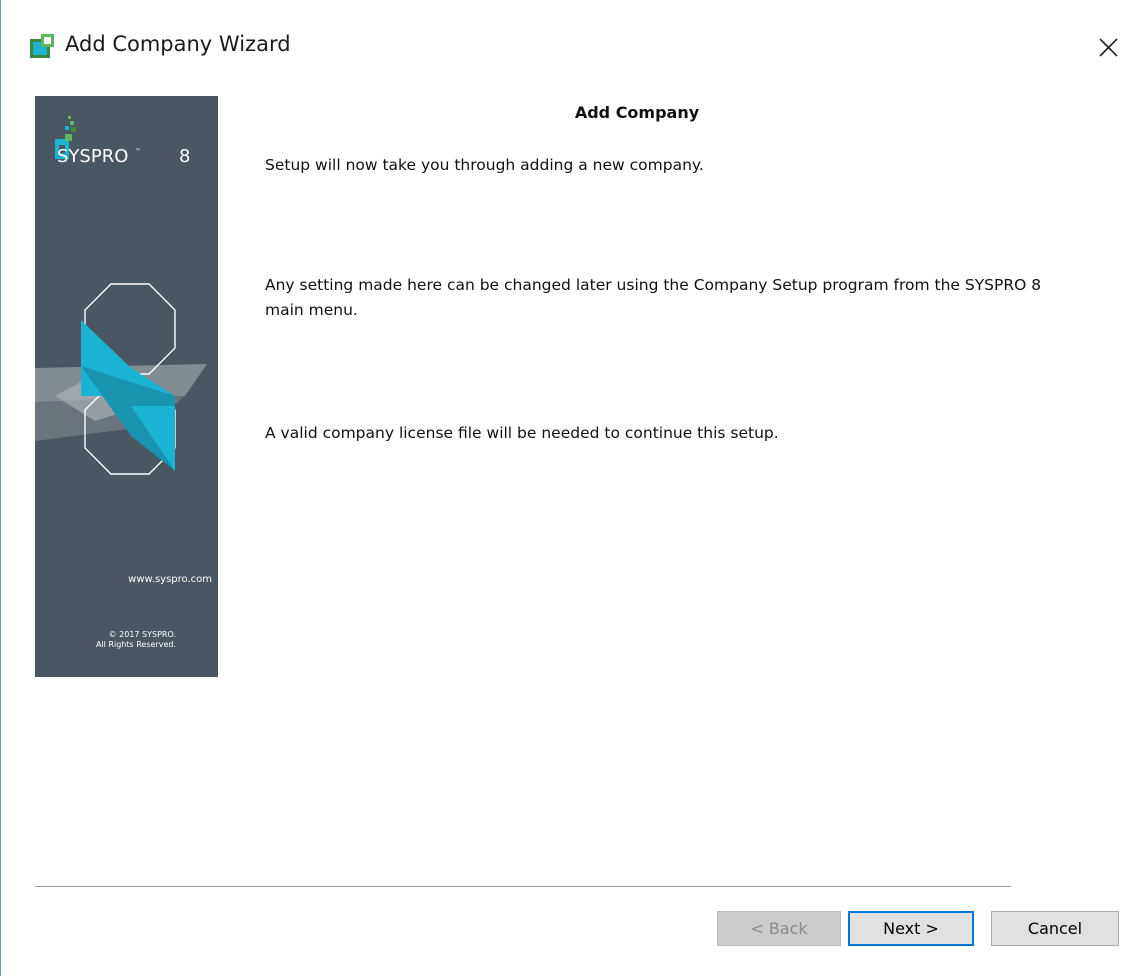  I want to click on copyright-line-2: All Rights Reserved., so click(135, 644).